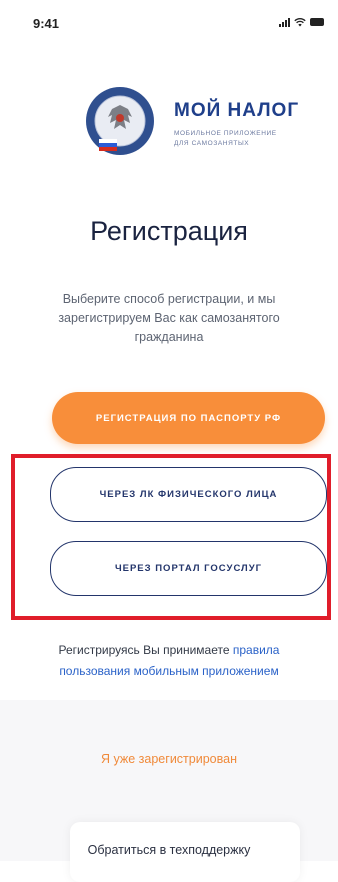 The width and height of the screenshot is (338, 882). What do you see at coordinates (169, 299) in the screenshot?
I see `subtitle-line: Выберите способ регистрации, и мы` at bounding box center [169, 299].